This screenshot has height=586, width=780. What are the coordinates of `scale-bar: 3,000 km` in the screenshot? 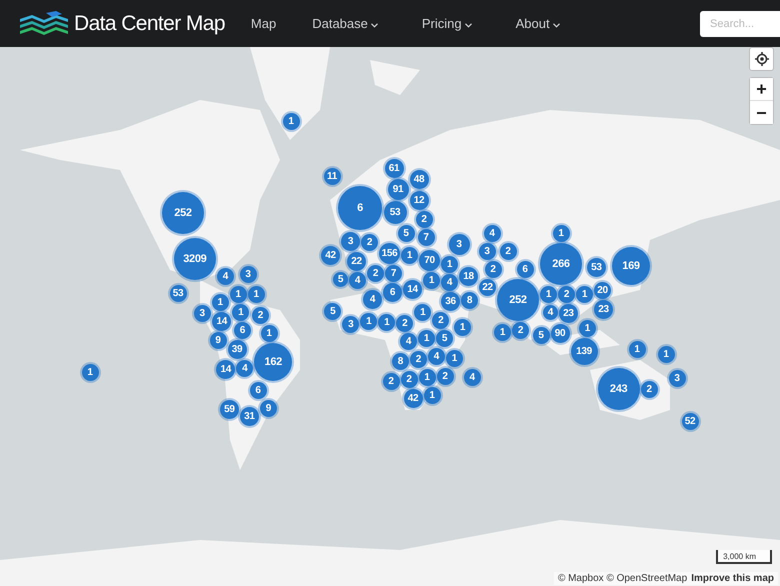 It's located at (744, 557).